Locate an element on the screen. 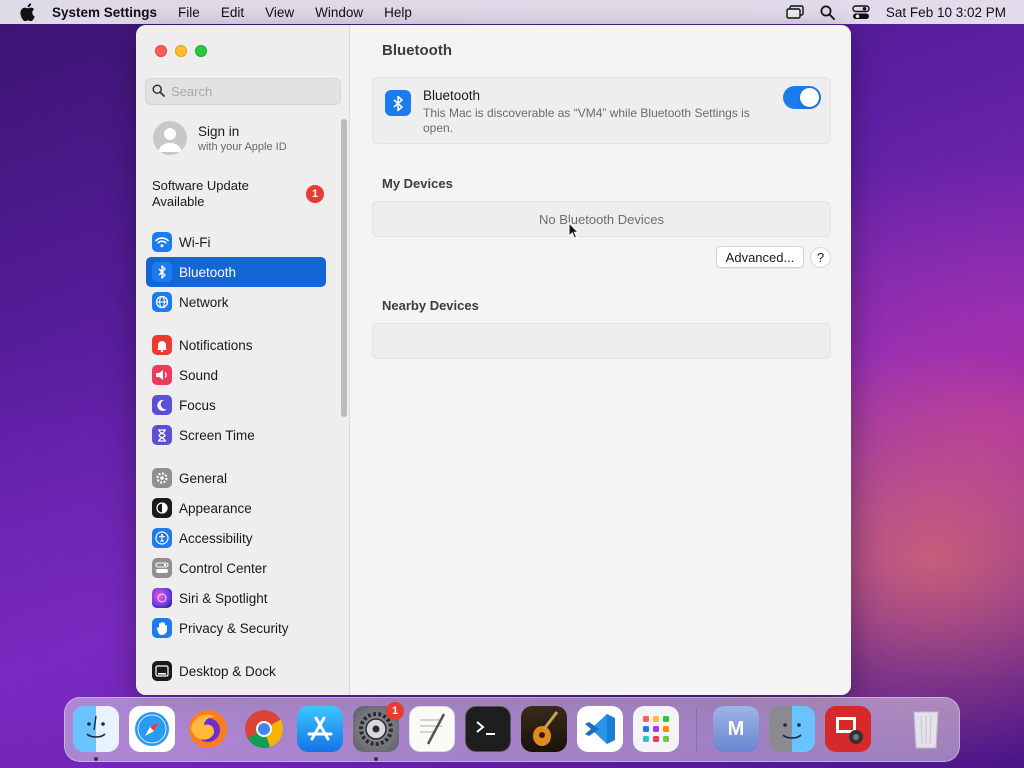 Image resolution: width=1024 pixels, height=768 pixels. mouse-cursor-icon is located at coordinates (574, 230).